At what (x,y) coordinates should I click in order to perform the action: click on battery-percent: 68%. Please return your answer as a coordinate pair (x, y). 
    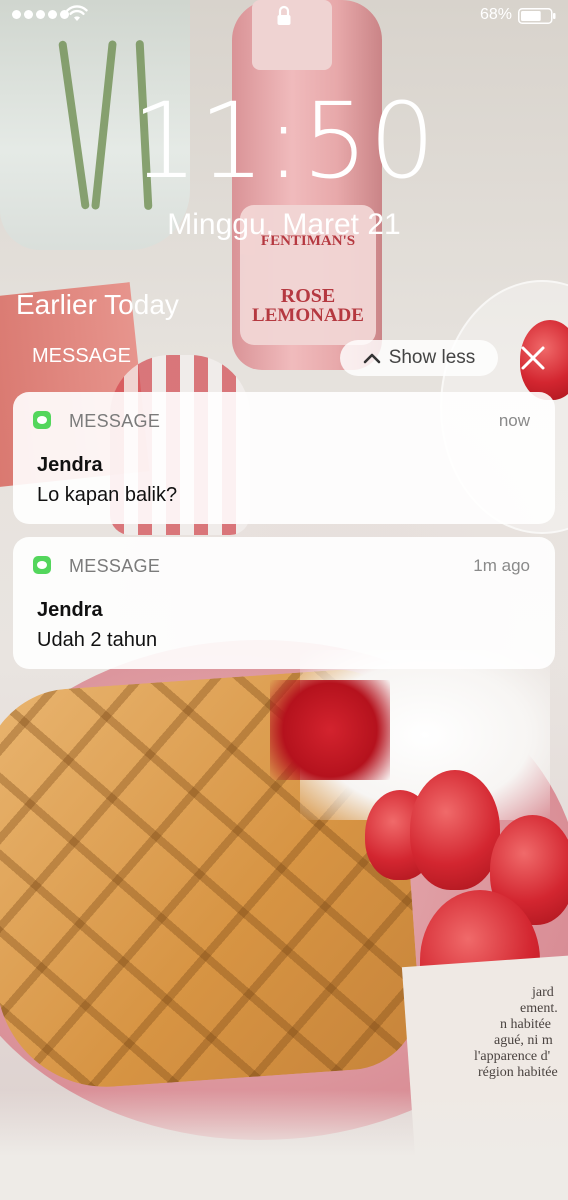
    Looking at the image, I should click on (496, 14).